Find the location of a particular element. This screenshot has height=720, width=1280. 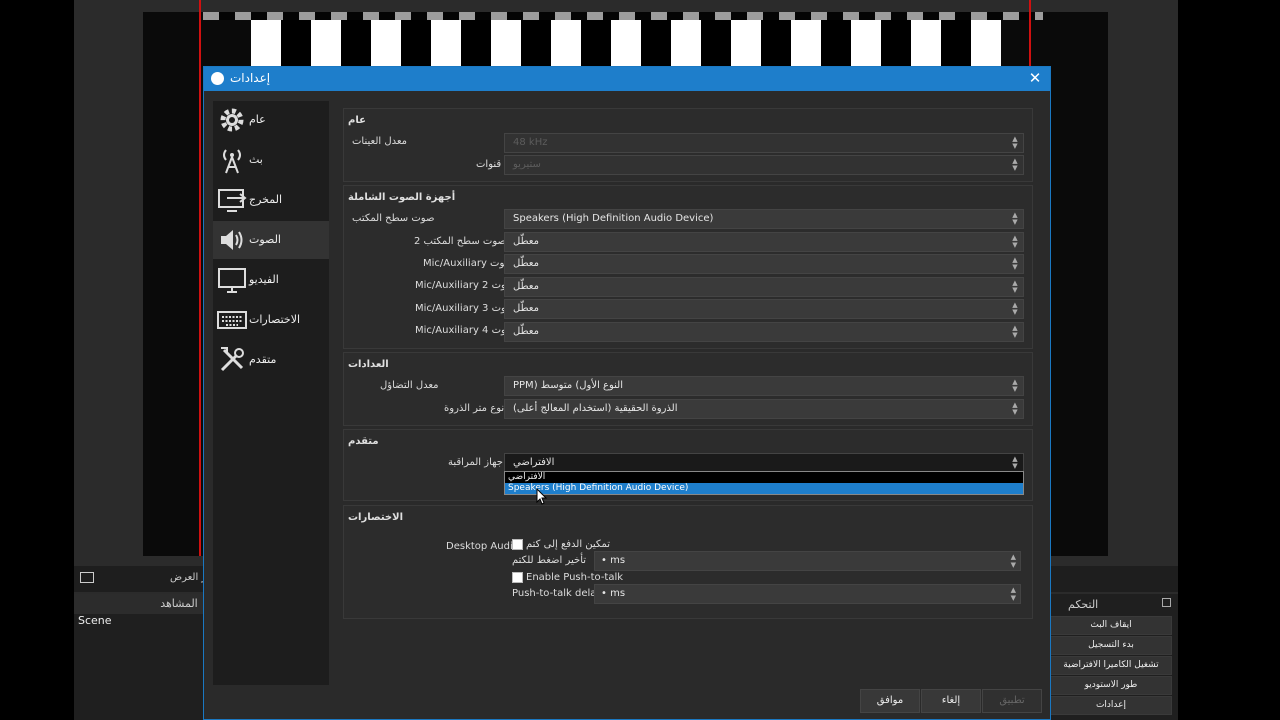

sidebar-item-audio: الصوت is located at coordinates (271, 240).